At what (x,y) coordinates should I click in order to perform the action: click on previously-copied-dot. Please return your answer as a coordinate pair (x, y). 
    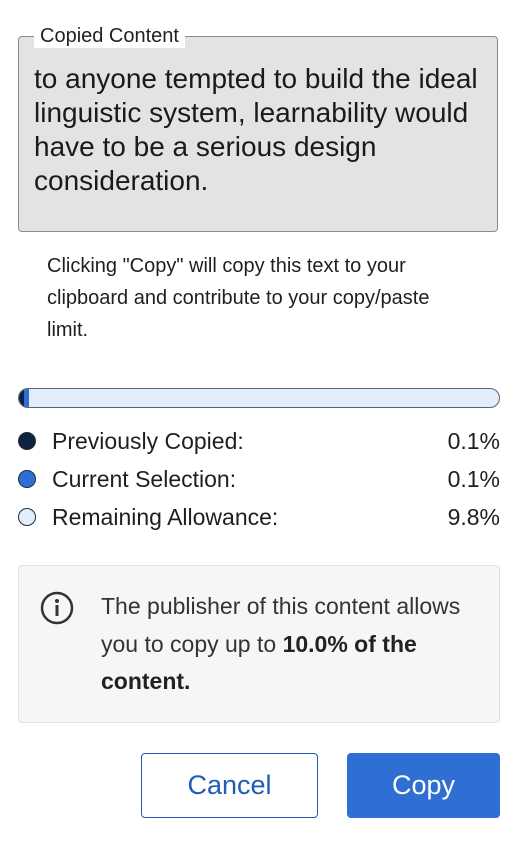
    Looking at the image, I should click on (27, 441).